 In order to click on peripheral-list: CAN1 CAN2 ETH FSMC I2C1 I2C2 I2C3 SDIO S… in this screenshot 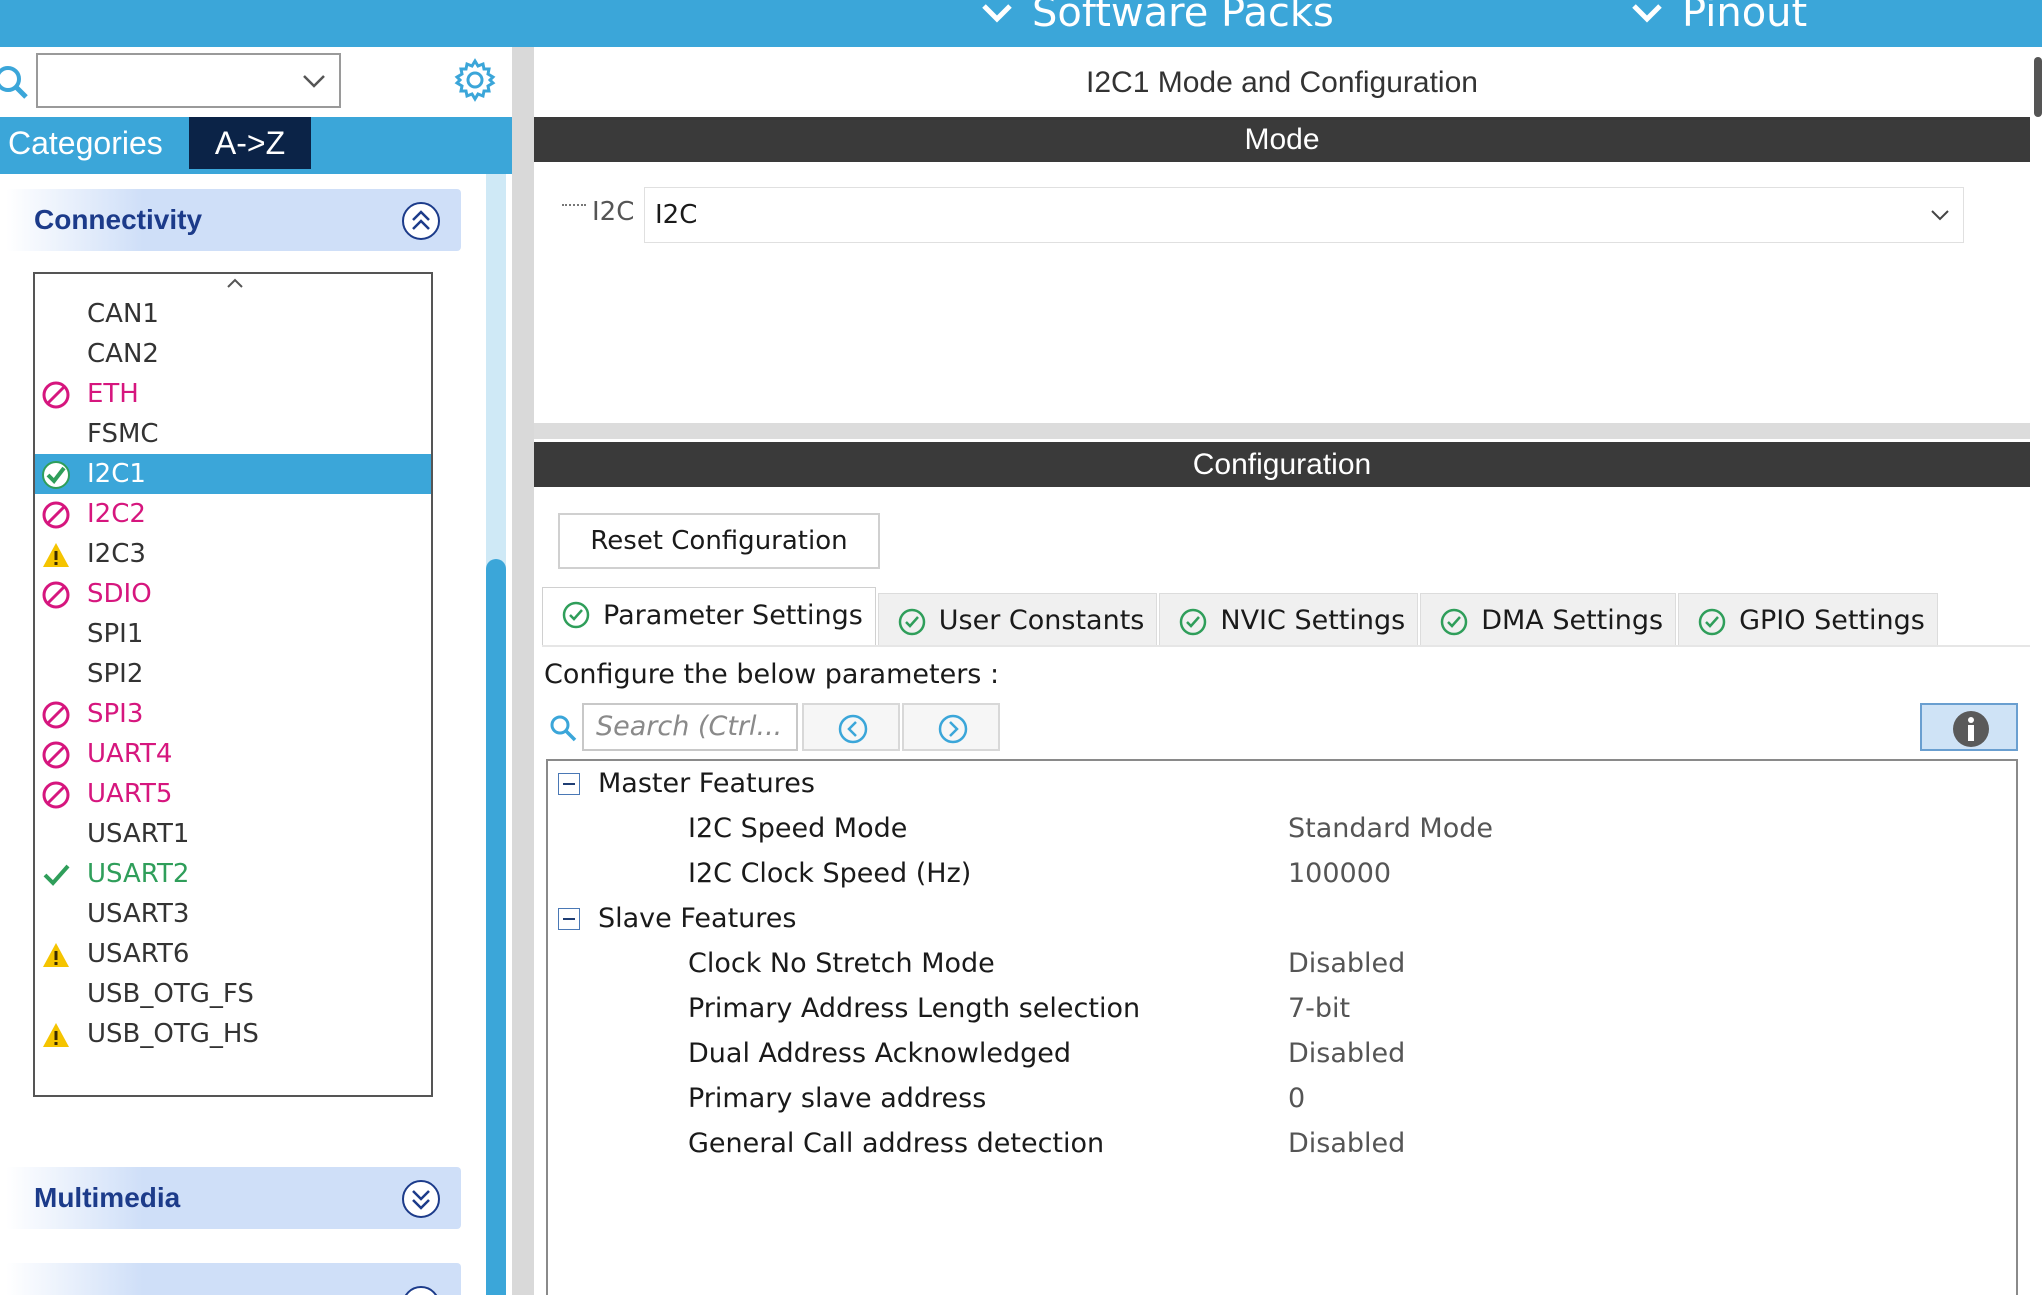, I will do `click(233, 684)`.